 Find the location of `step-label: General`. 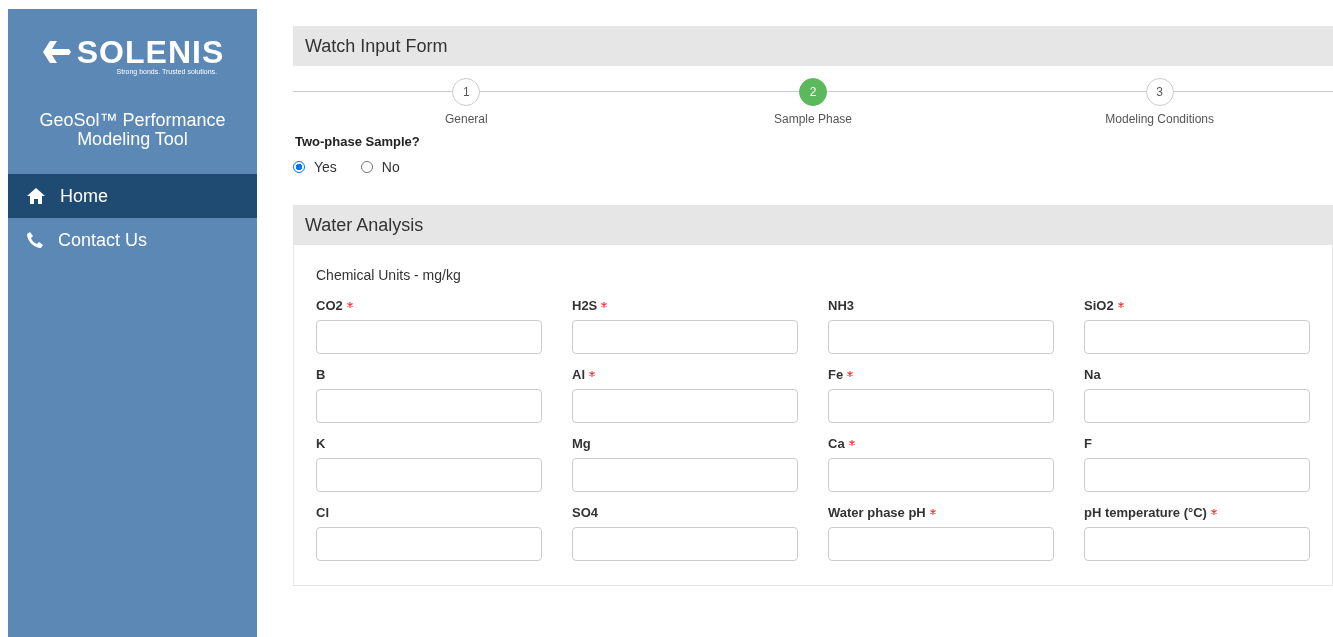

step-label: General is located at coordinates (466, 119).